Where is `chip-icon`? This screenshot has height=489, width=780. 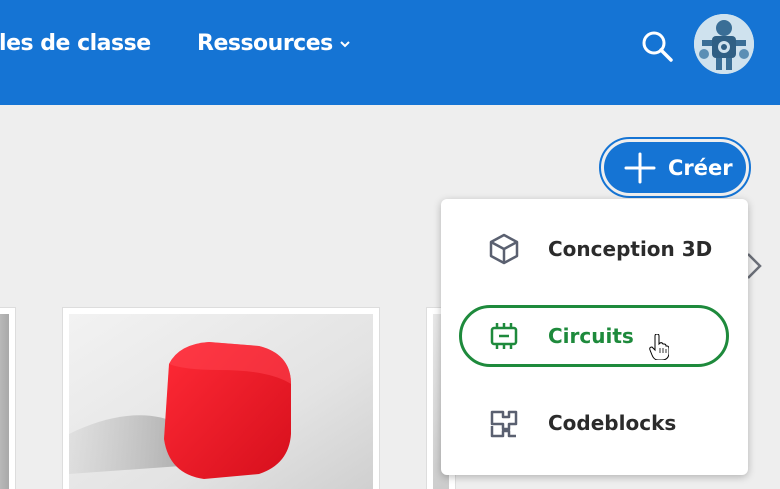 chip-icon is located at coordinates (504, 336).